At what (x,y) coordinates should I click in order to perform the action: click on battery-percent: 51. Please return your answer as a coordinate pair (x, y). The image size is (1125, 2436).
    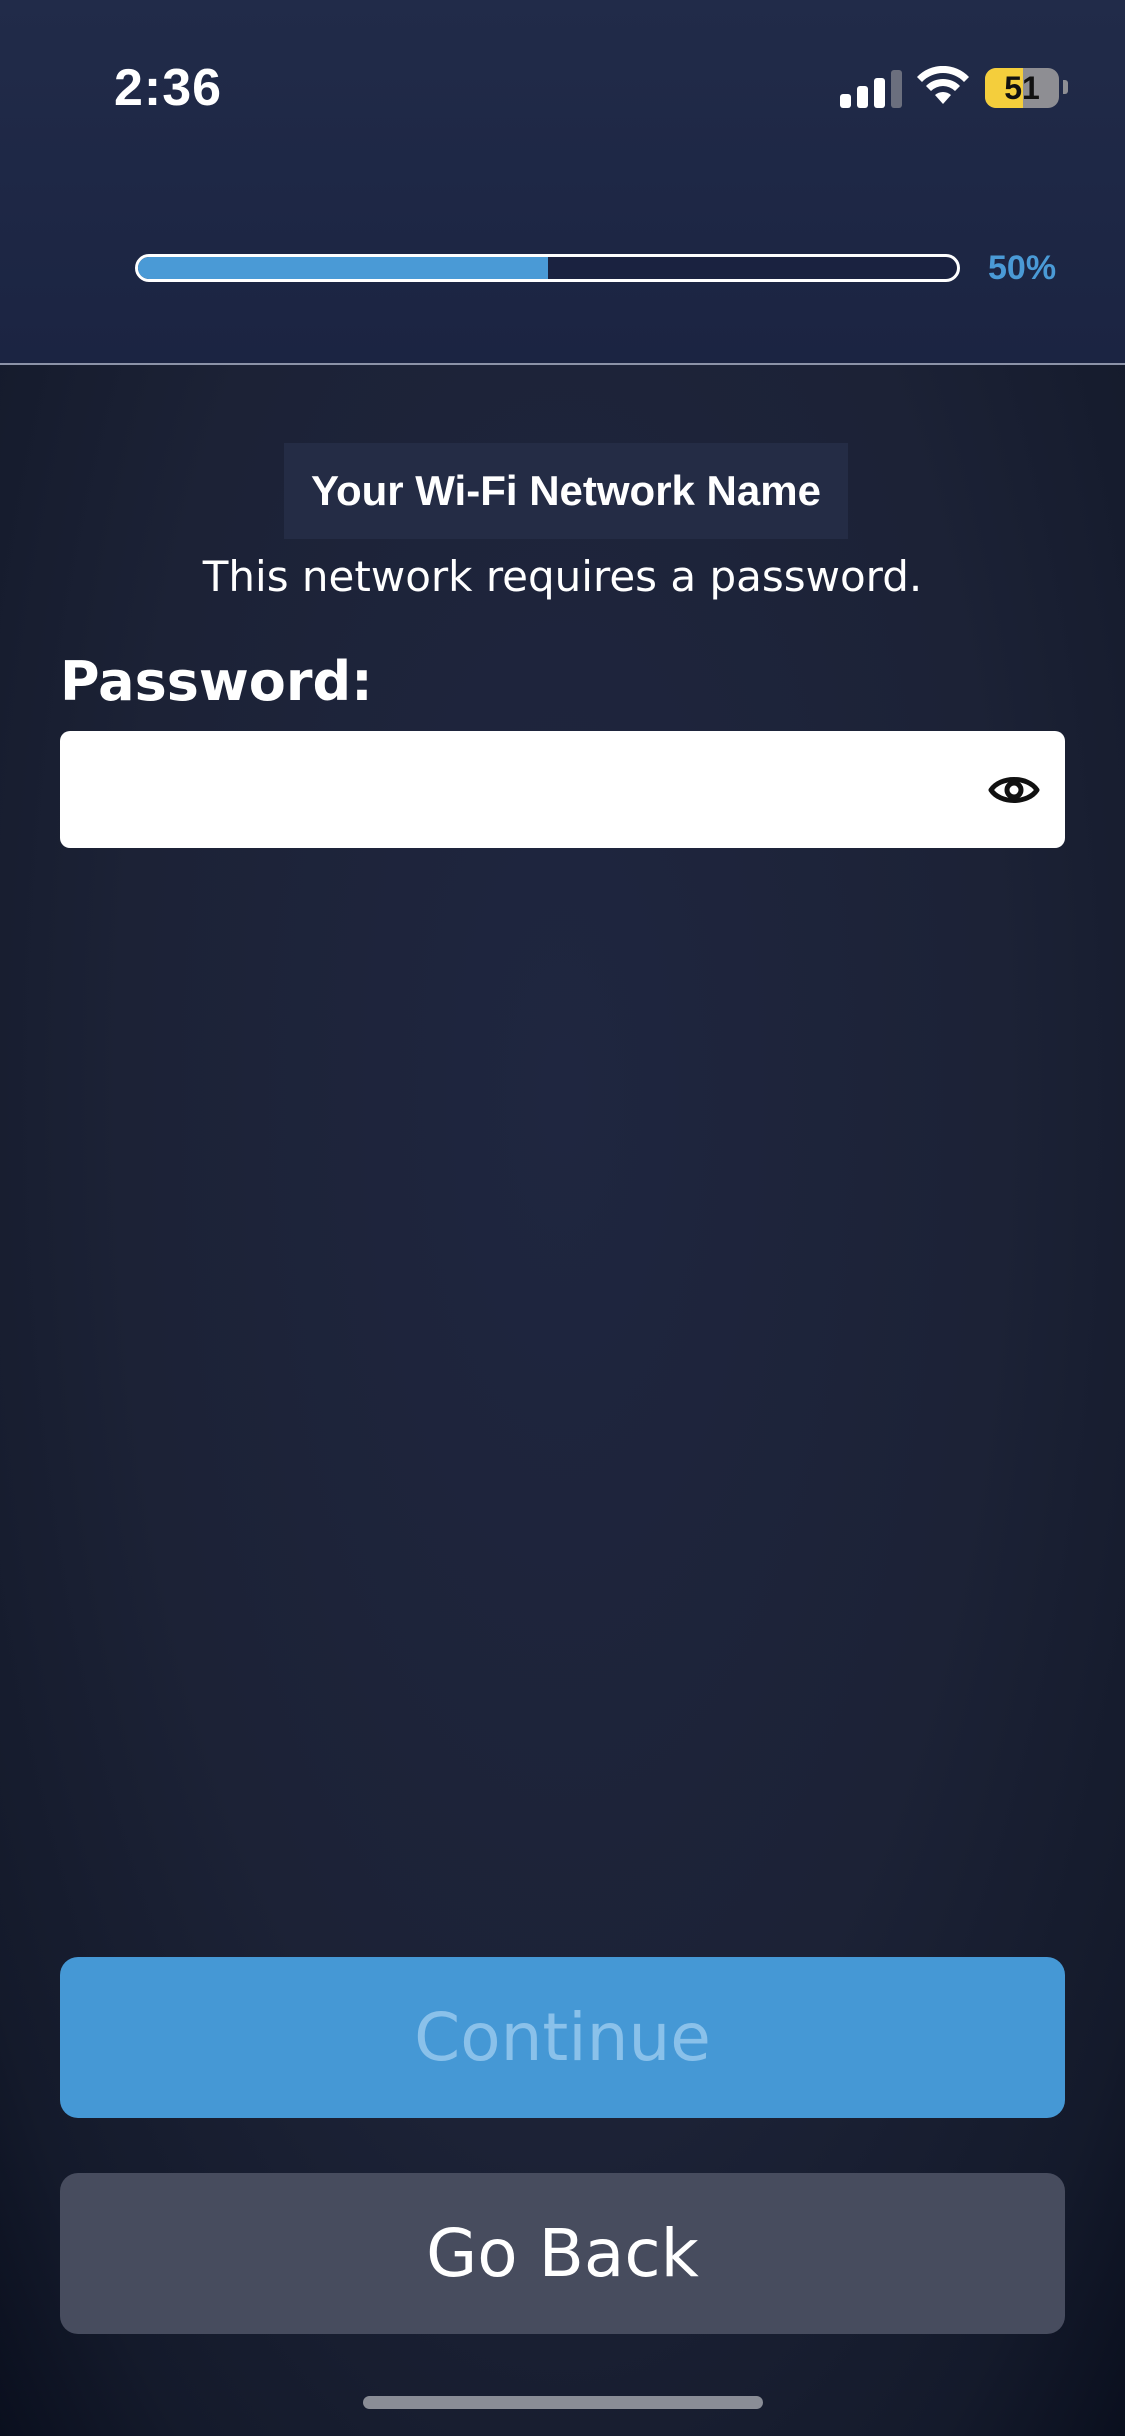
    Looking at the image, I should click on (1022, 88).